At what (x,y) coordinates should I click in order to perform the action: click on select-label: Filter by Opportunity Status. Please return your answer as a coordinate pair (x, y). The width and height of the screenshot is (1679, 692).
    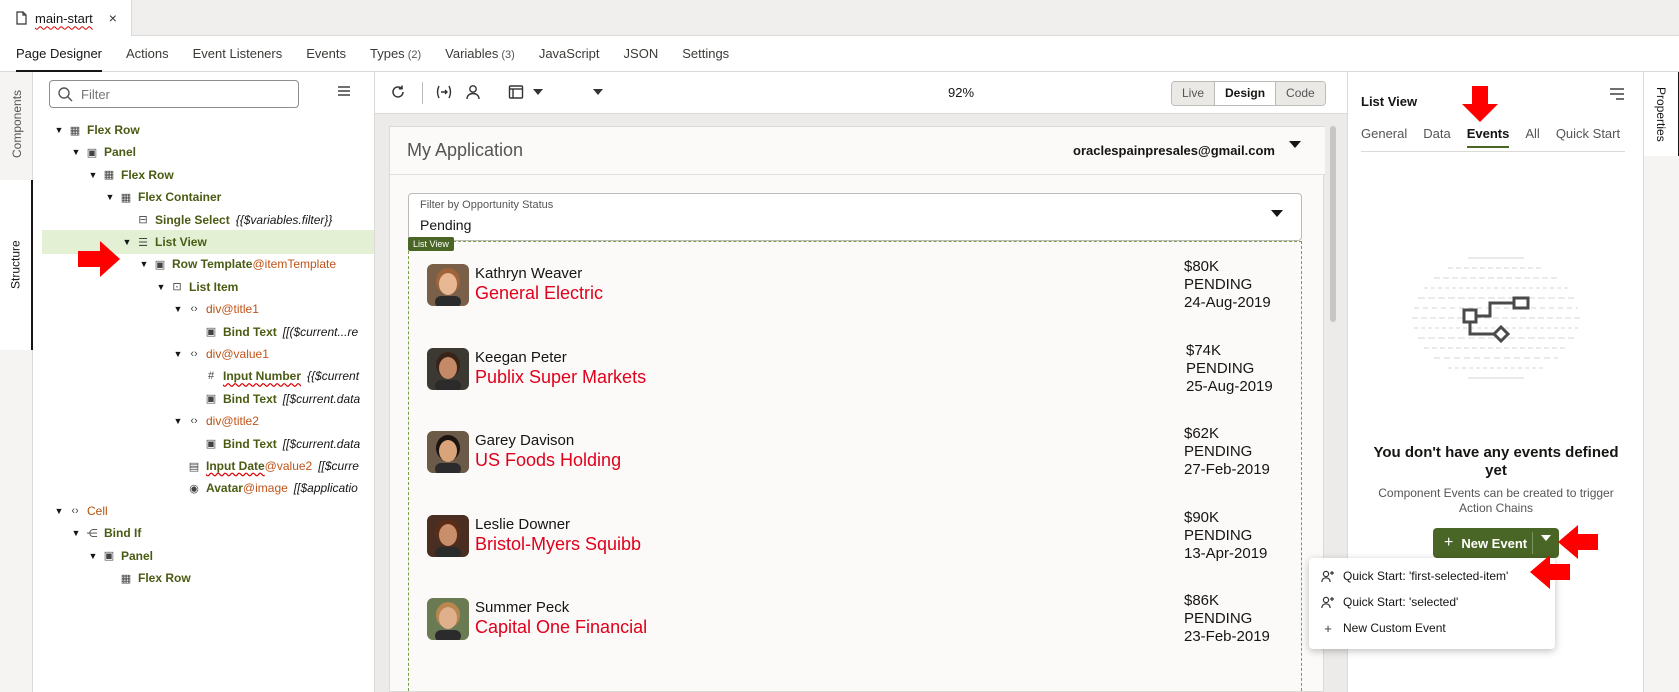
    Looking at the image, I should click on (487, 205).